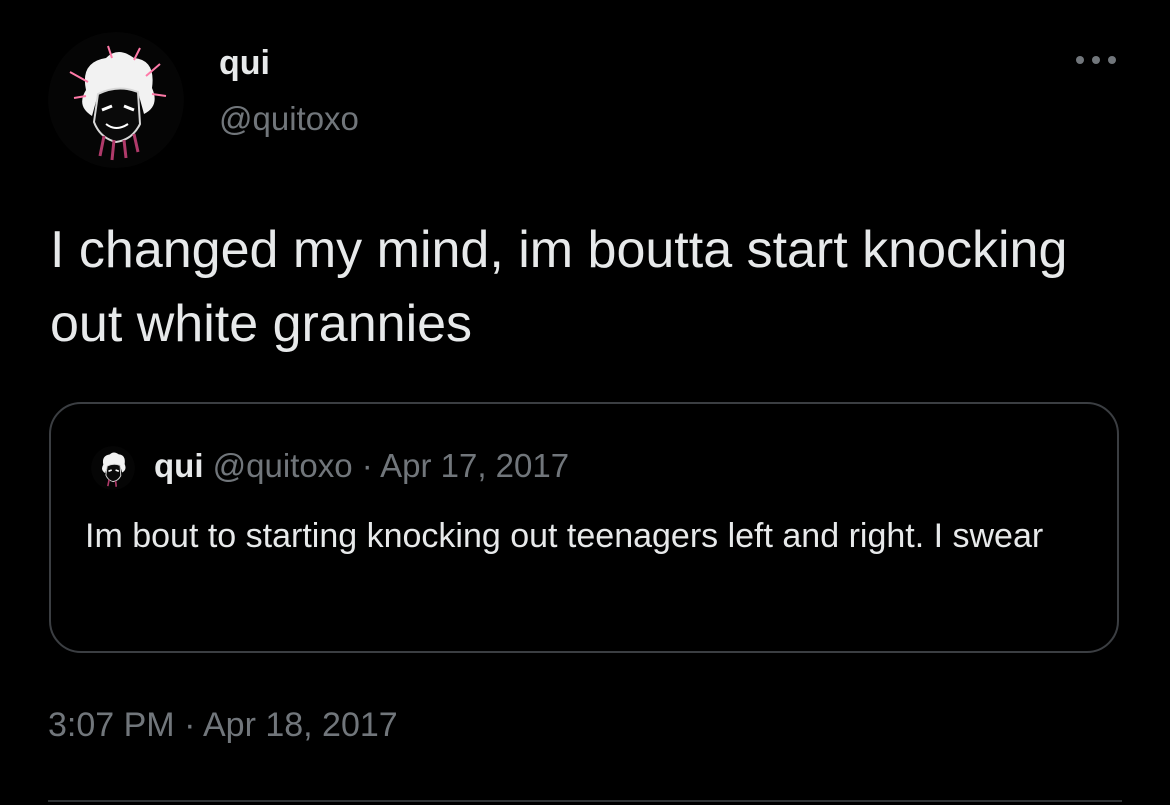 The height and width of the screenshot is (805, 1170). I want to click on tweet-date: Apr 18, 2017, so click(300, 725).